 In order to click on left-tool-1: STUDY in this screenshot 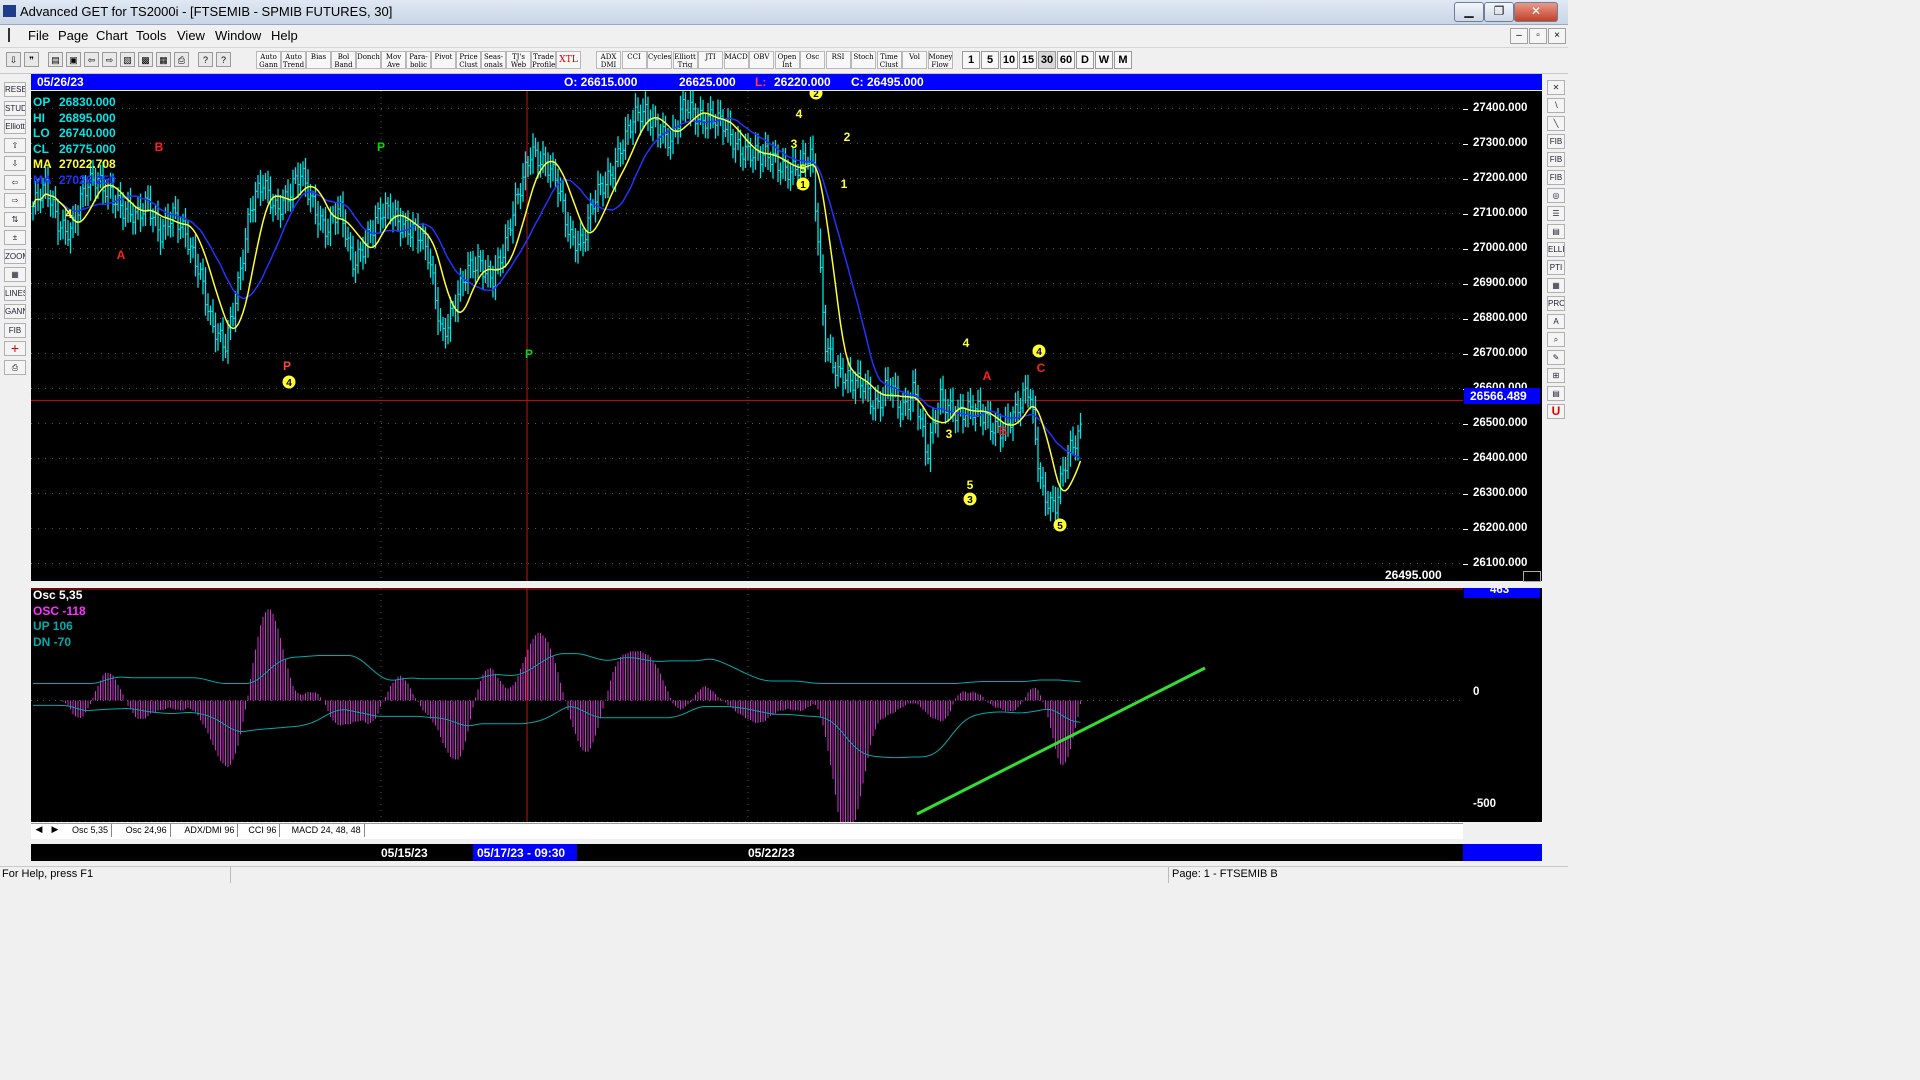, I will do `click(15, 108)`.